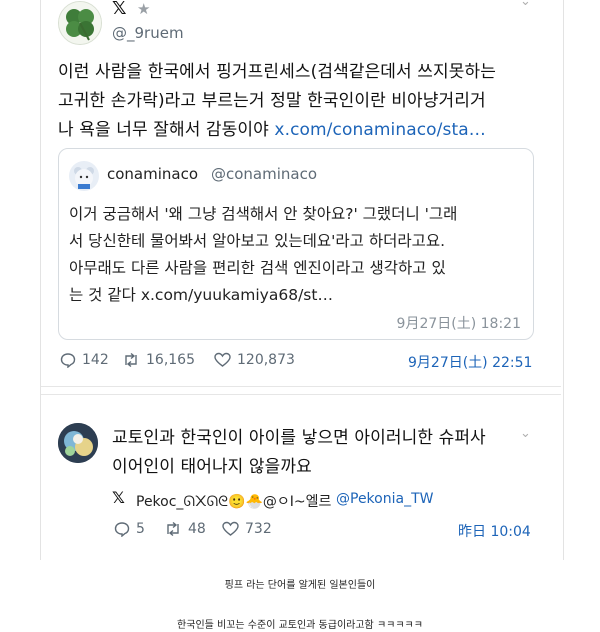 This screenshot has width=600, height=632. Describe the element at coordinates (525, 4) in the screenshot. I see `more-options-icon: ⌄` at that location.